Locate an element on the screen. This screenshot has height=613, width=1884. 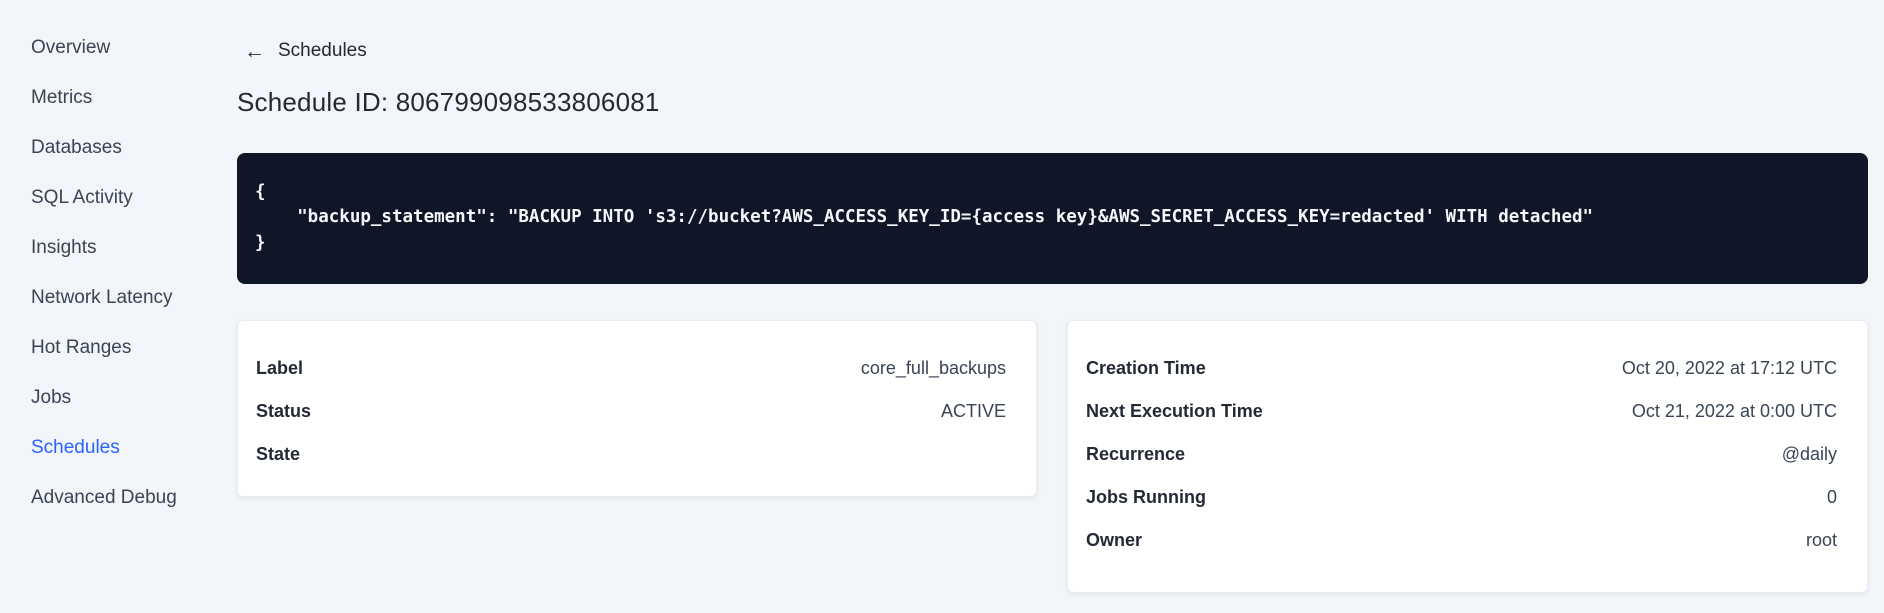
info-row: Creation Time Oct 20, 2022 at 17:12 UTC is located at coordinates (1461, 368).